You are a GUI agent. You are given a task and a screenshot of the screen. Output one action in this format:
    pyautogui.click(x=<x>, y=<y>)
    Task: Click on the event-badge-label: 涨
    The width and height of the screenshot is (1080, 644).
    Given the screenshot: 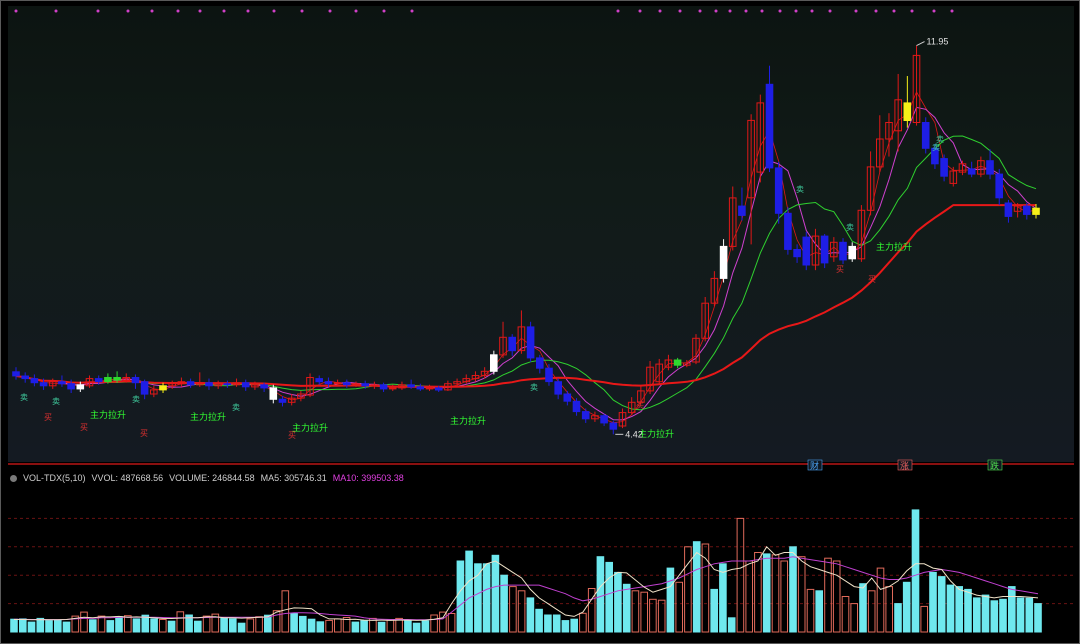 What is the action you would take?
    pyautogui.click(x=904, y=466)
    